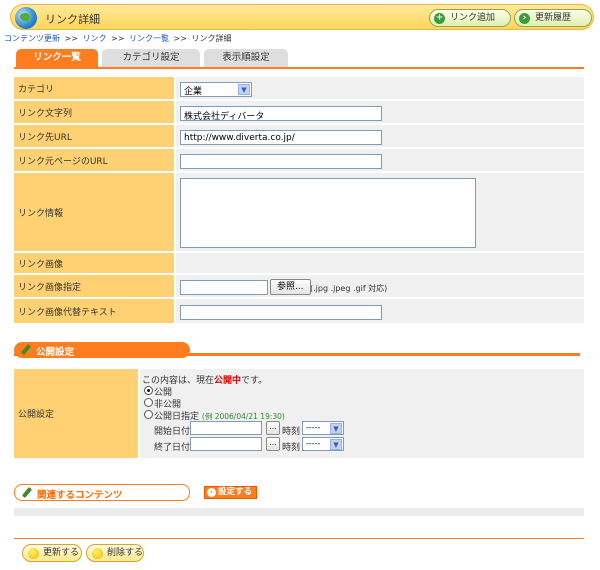 This screenshot has height=570, width=600. I want to click on update-history-button: › 更新履歴, so click(553, 18).